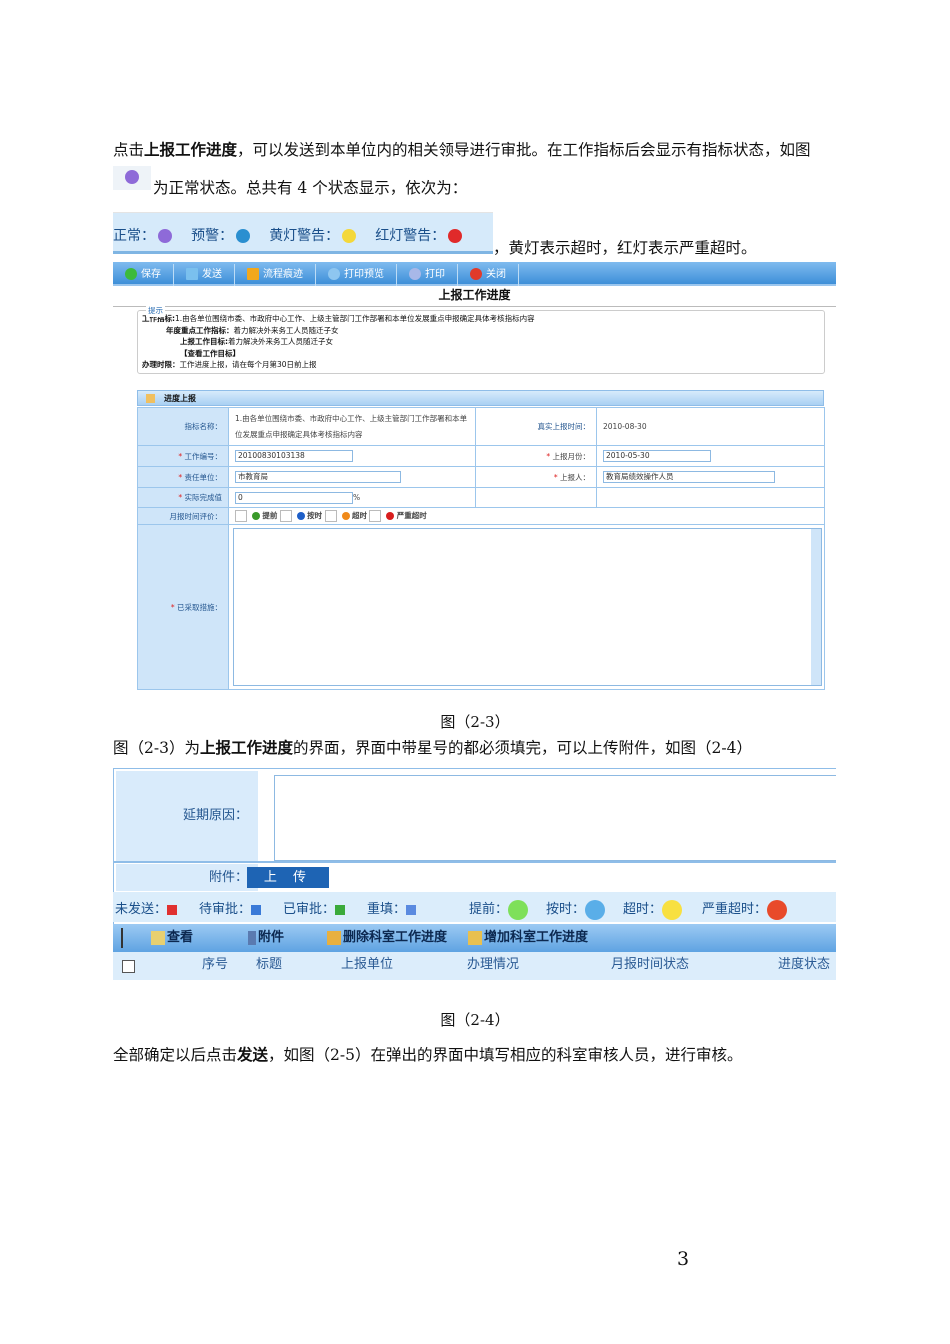  Describe the element at coordinates (334, 274) in the screenshot. I see `magnifier-icon` at that location.